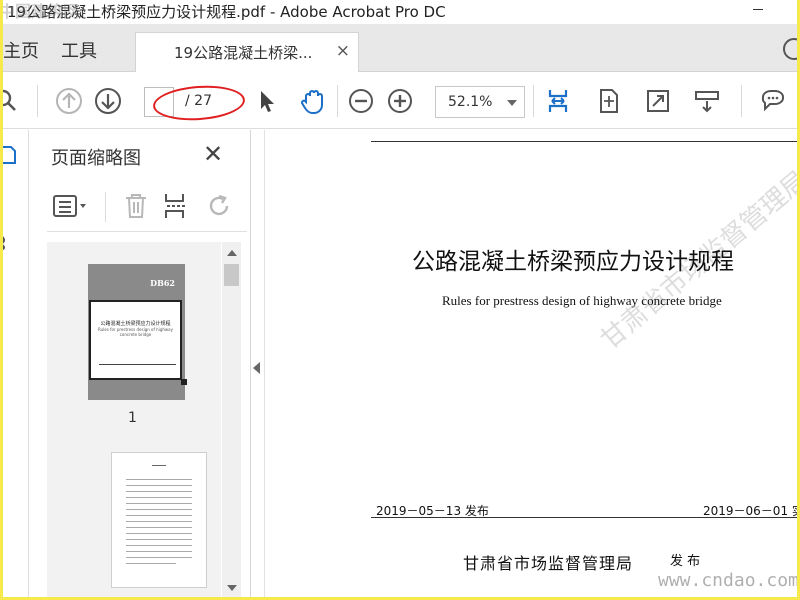  Describe the element at coordinates (232, 253) in the screenshot. I see `scroll-up-icon` at that location.